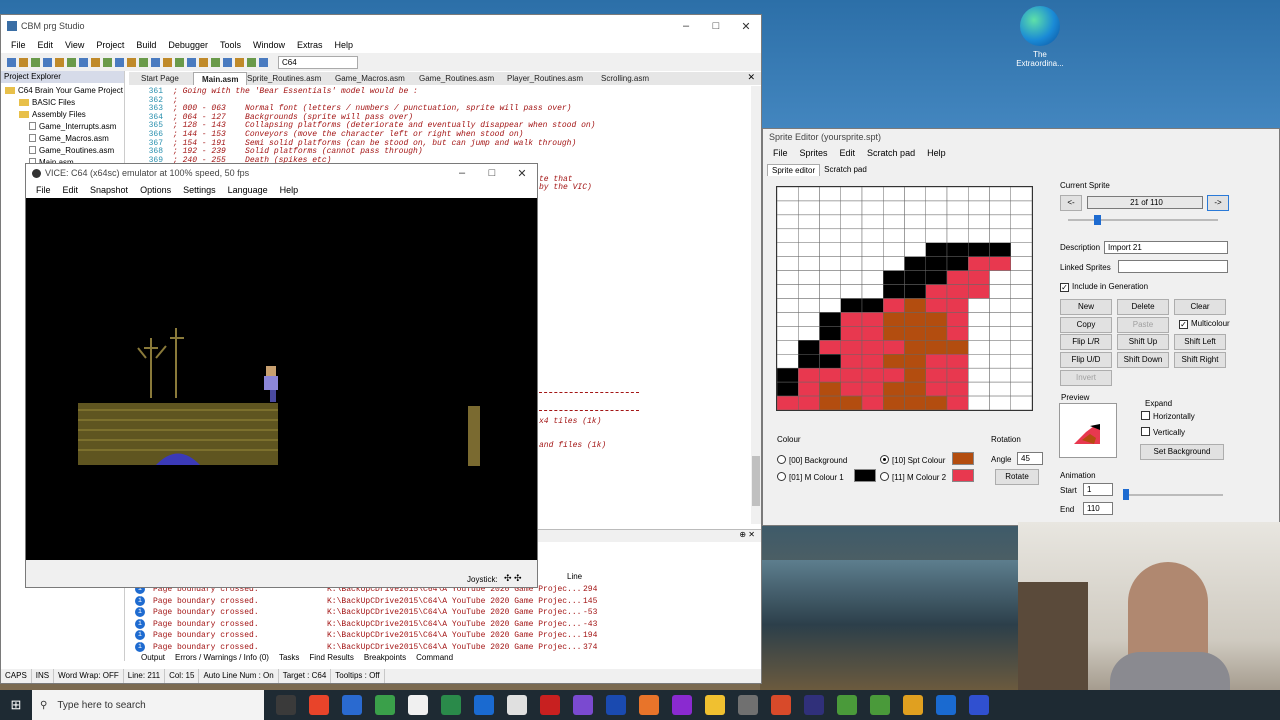 The image size is (1280, 720). What do you see at coordinates (1168, 416) in the screenshot?
I see `expand-horizontally: Horizontally` at bounding box center [1168, 416].